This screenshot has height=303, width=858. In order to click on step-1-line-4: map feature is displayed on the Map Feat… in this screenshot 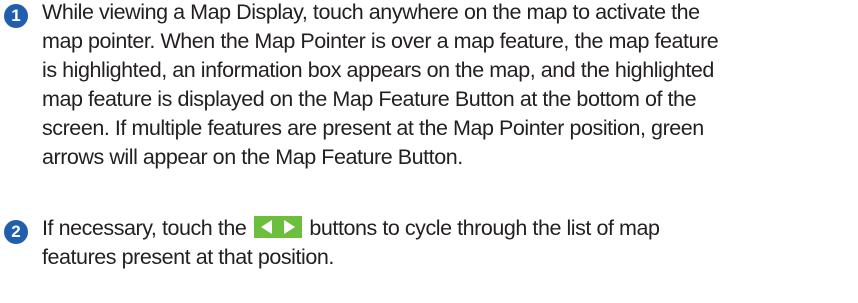, I will do `click(369, 99)`.